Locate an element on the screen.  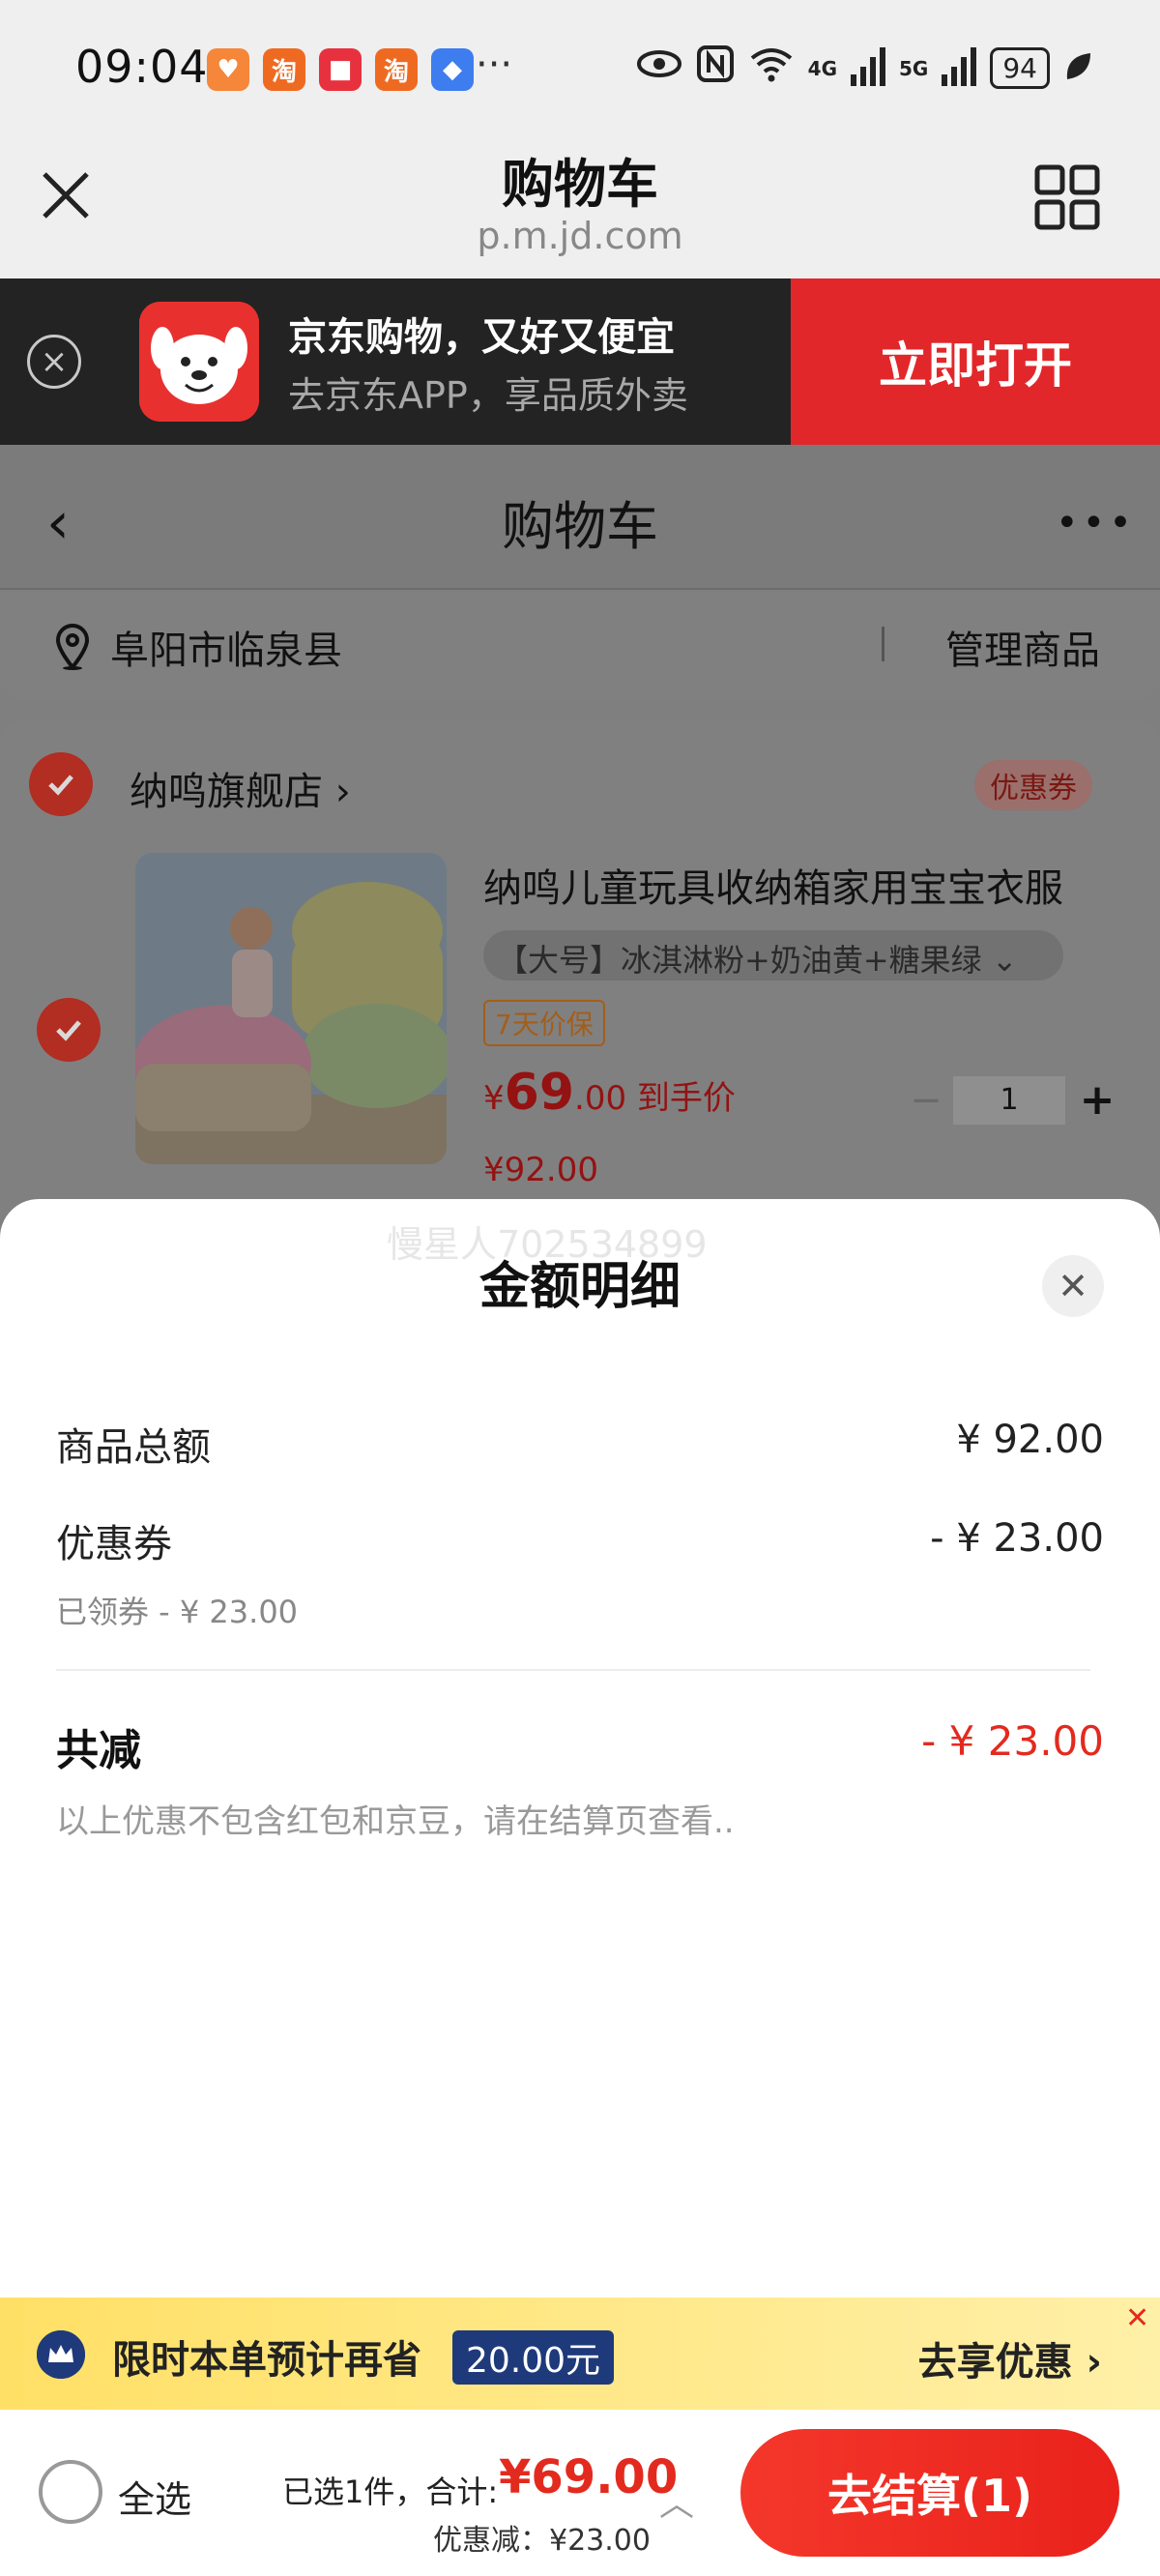
status-time: 09:04 is located at coordinates (142, 67).